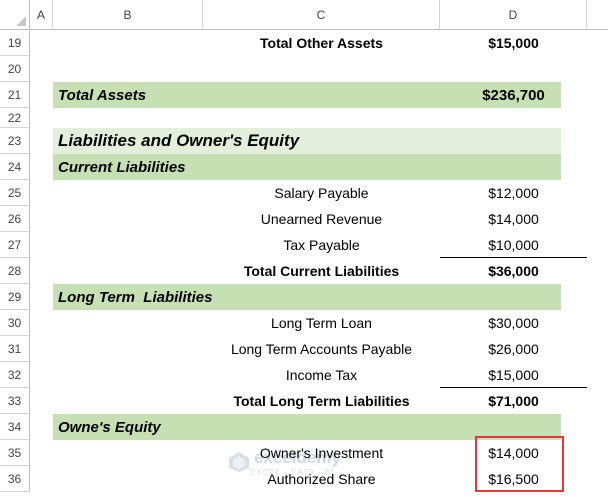 This screenshot has width=608, height=497. I want to click on long-term-loan-label: Long Term Loan, so click(321, 323).